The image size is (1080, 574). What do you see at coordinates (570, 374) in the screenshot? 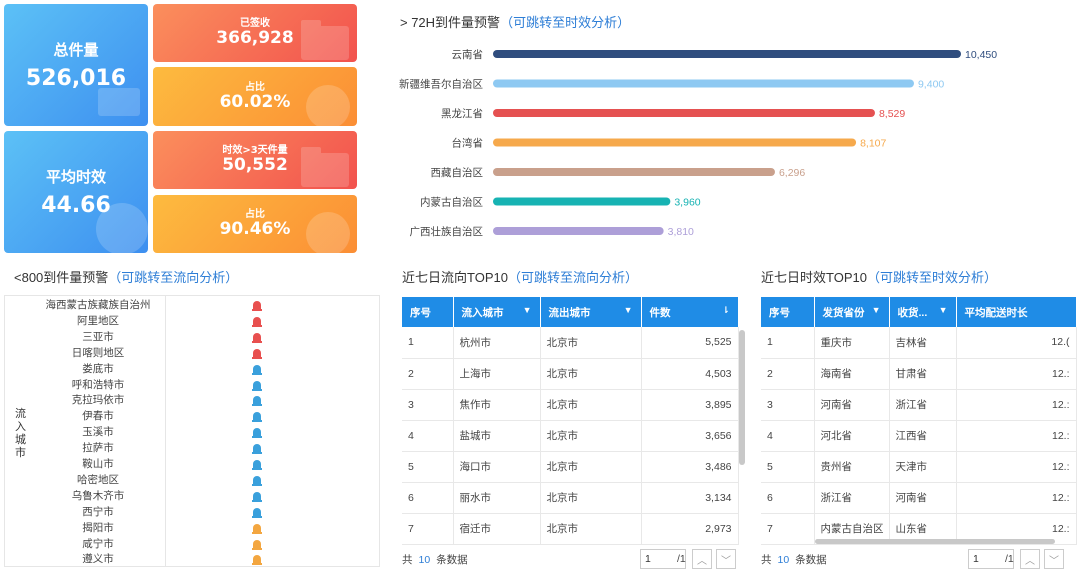
I see `table-row: 2 上海市 北京市 4,503` at bounding box center [570, 374].